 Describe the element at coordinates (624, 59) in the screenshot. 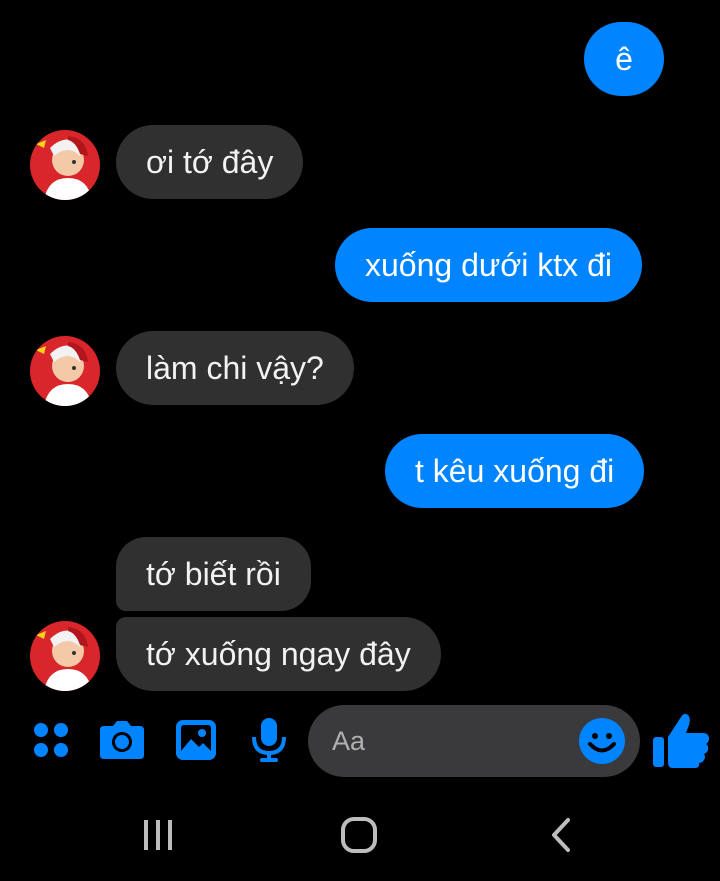

I see `message-outgoing: ê` at that location.